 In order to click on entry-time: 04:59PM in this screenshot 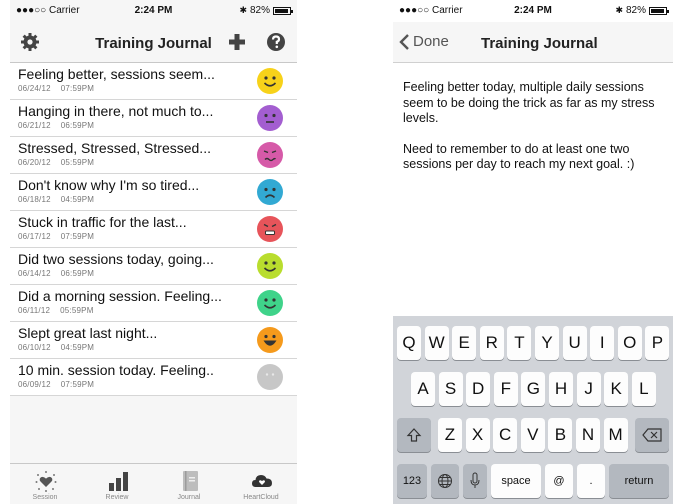, I will do `click(77, 347)`.